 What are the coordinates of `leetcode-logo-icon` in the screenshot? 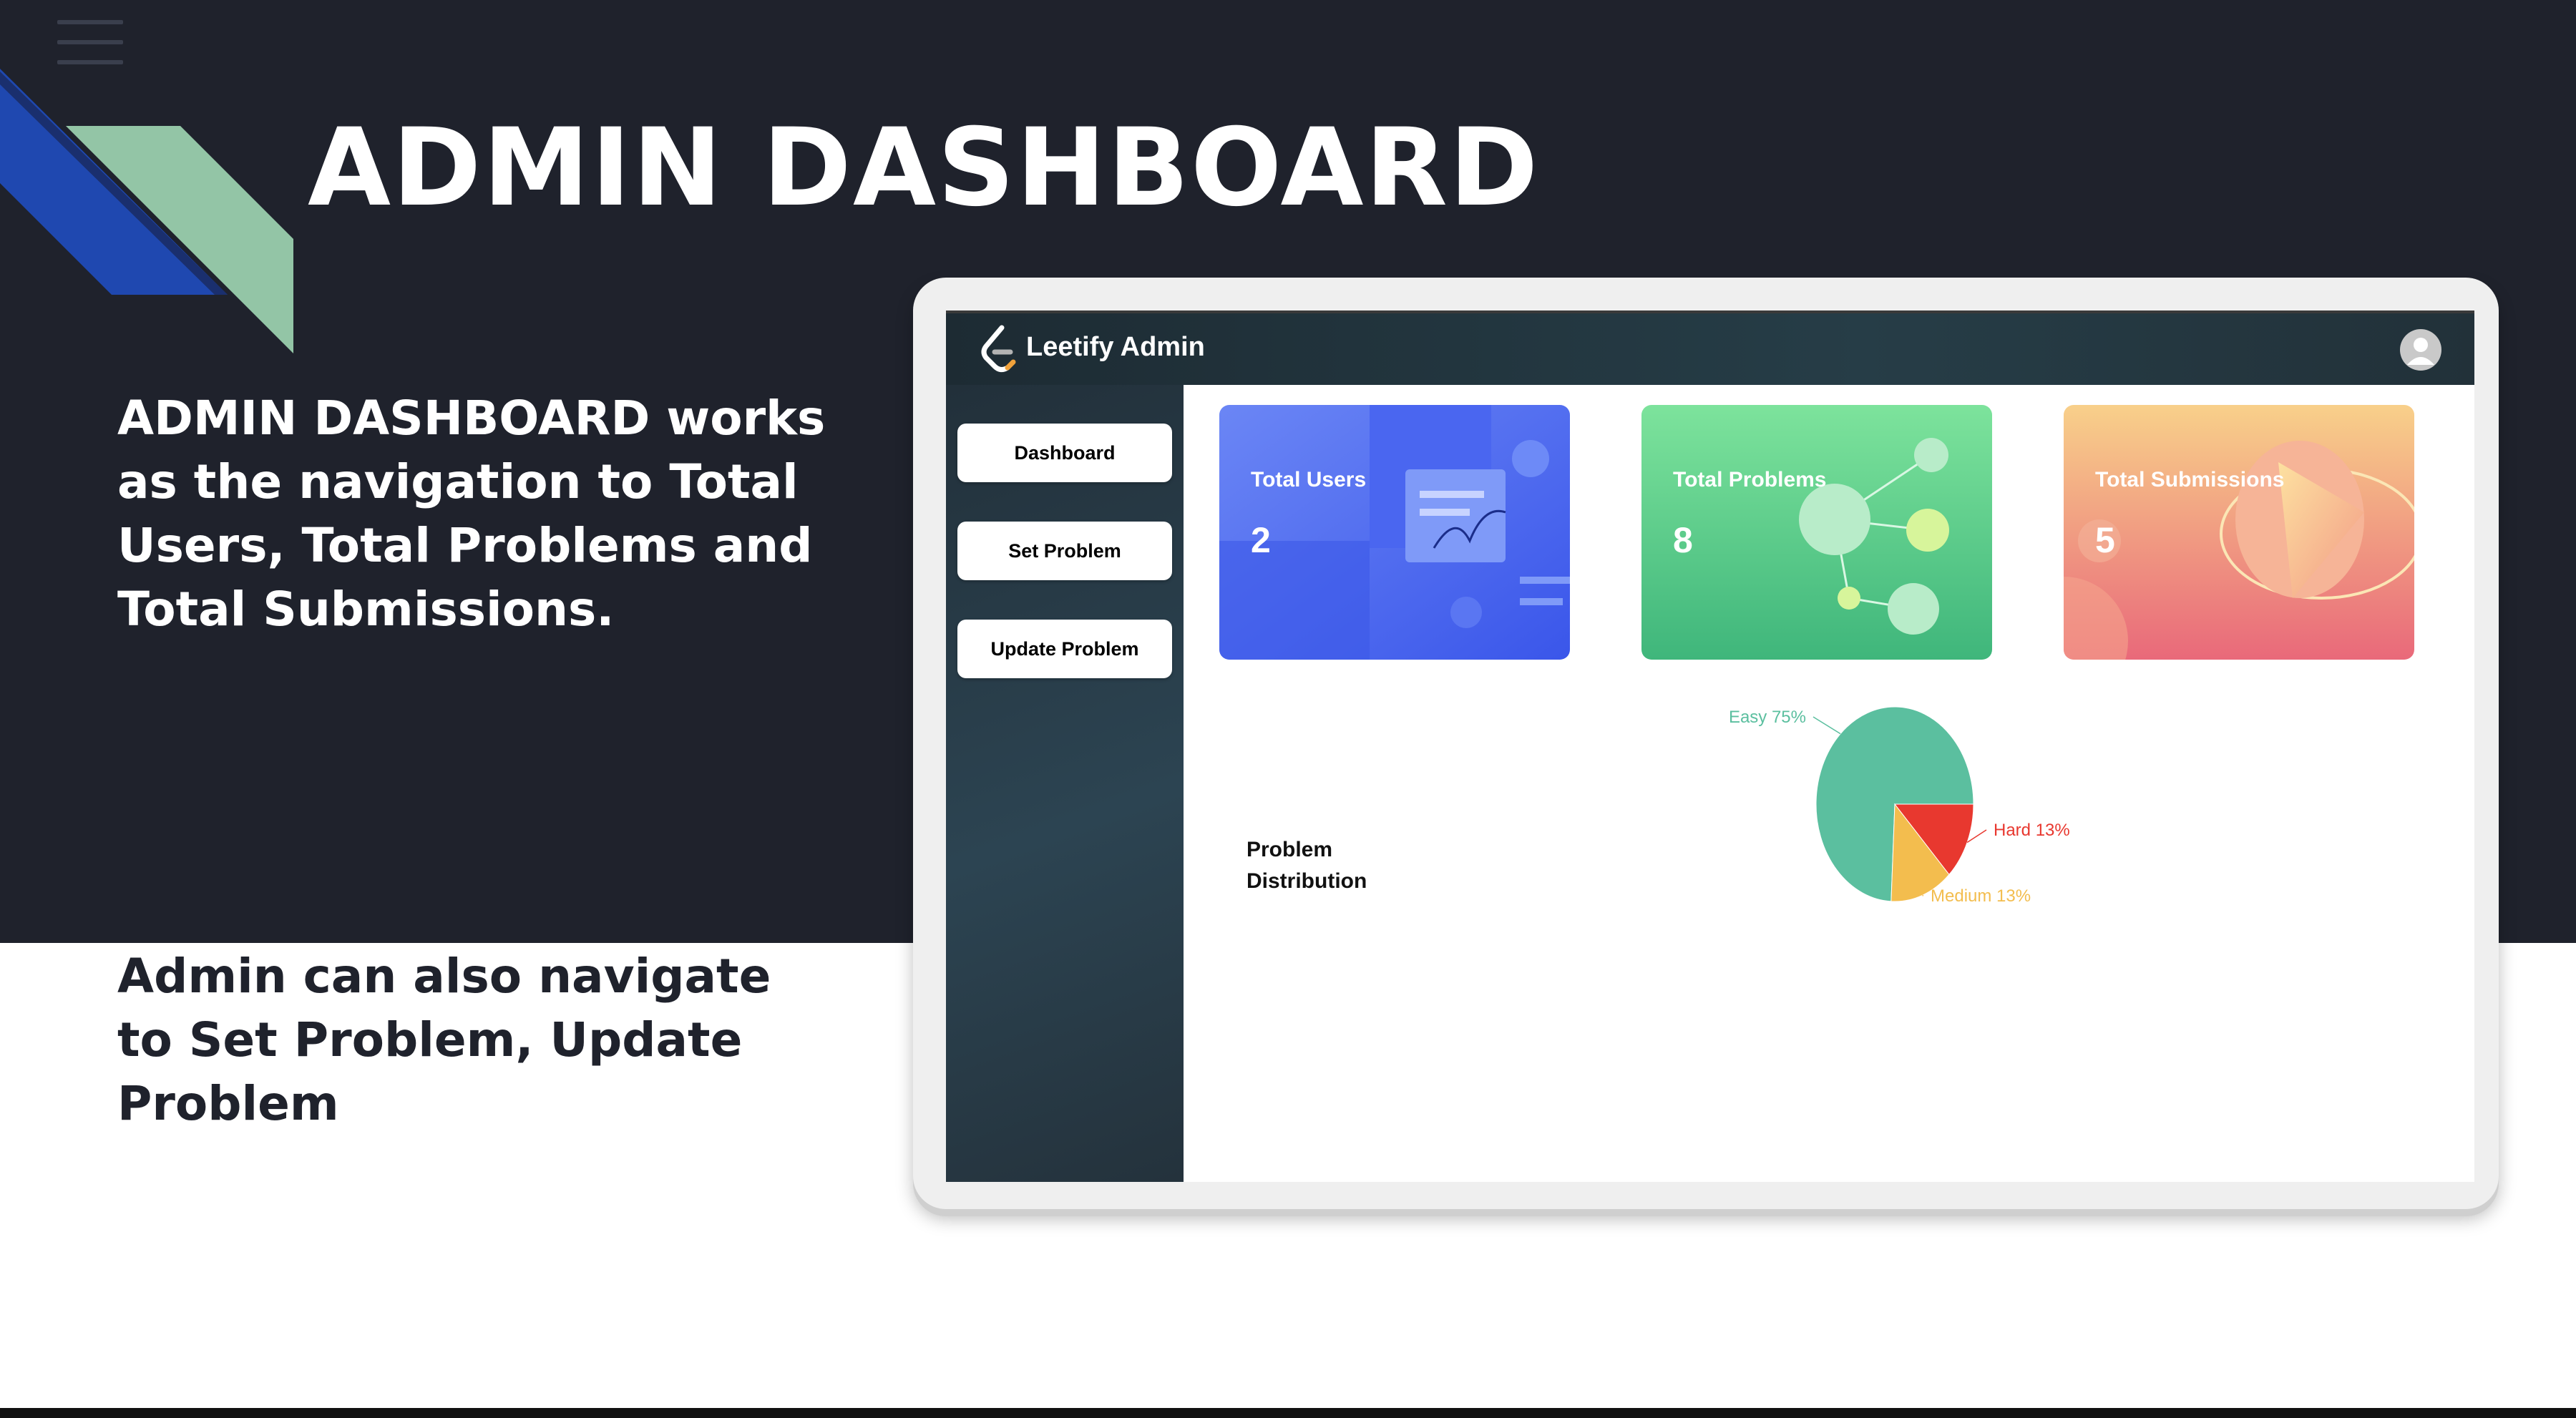 It's located at (999, 350).